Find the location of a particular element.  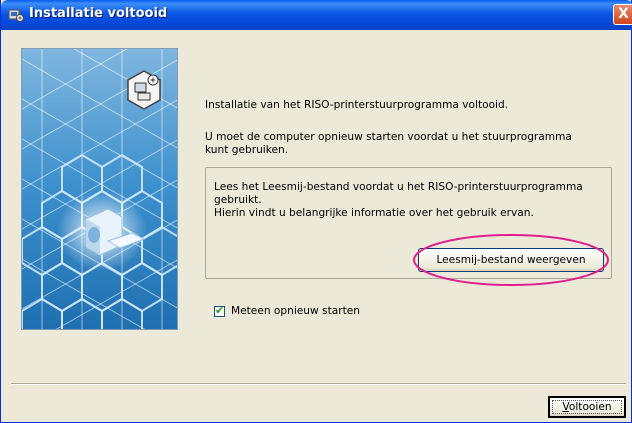

footer-divider is located at coordinates (318, 384).